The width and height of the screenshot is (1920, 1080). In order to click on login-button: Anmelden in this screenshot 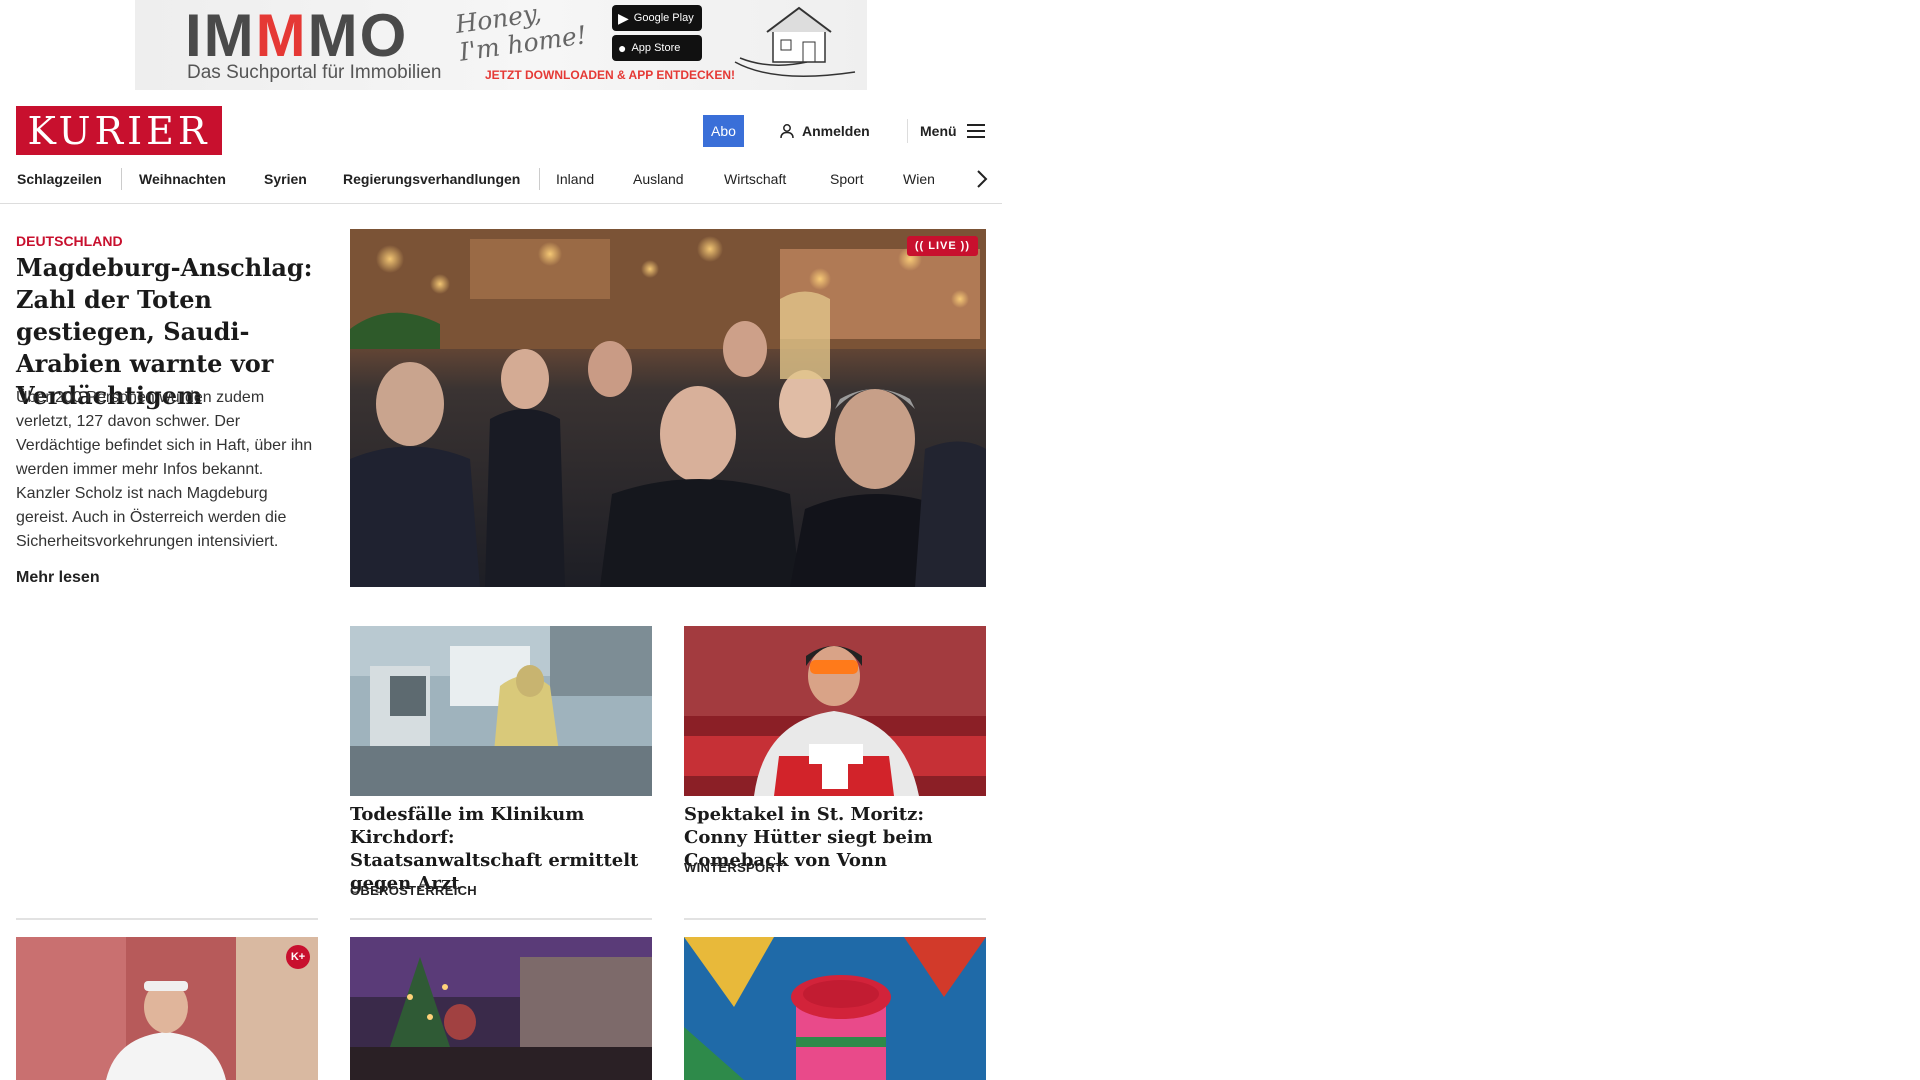, I will do `click(824, 131)`.